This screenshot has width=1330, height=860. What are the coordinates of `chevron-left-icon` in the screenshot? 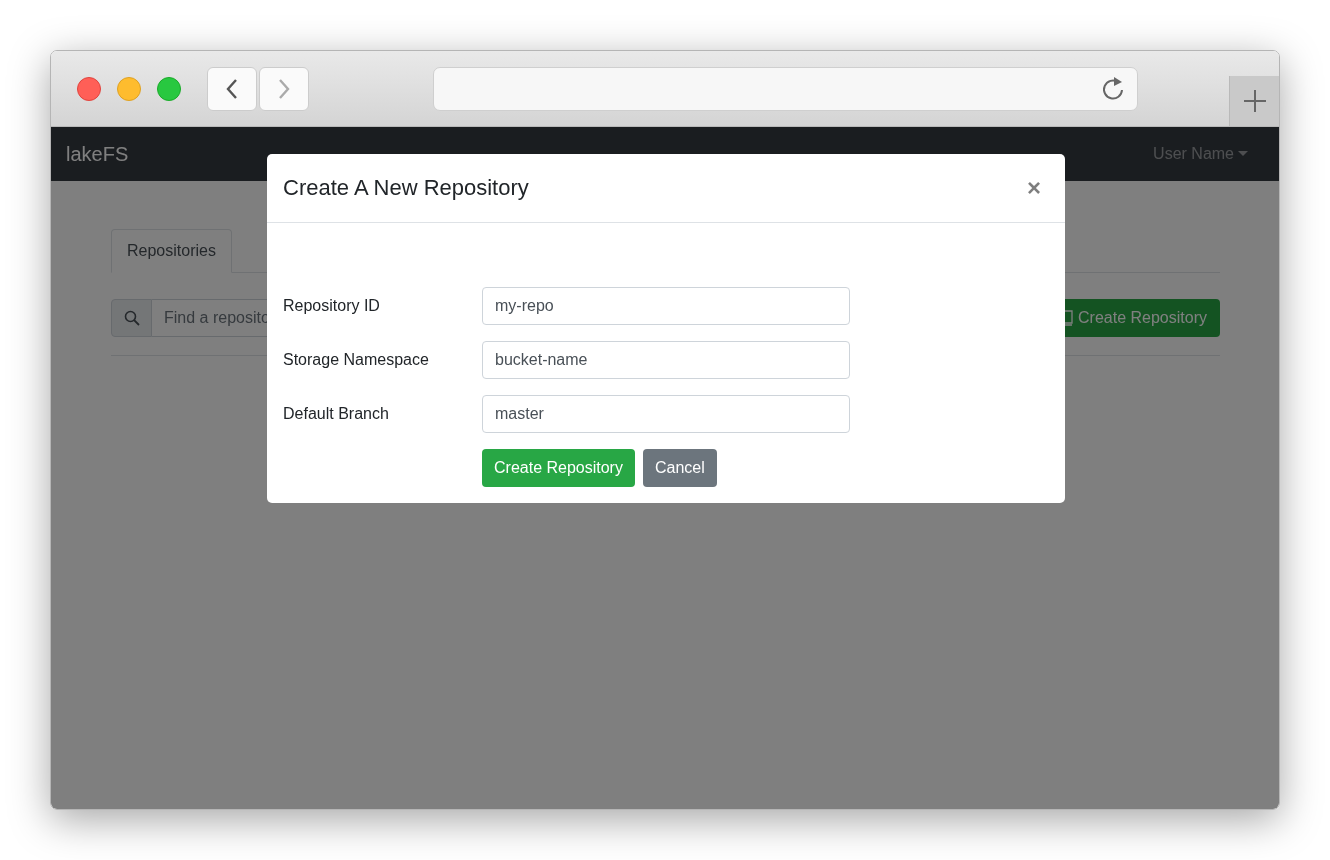 It's located at (232, 88).